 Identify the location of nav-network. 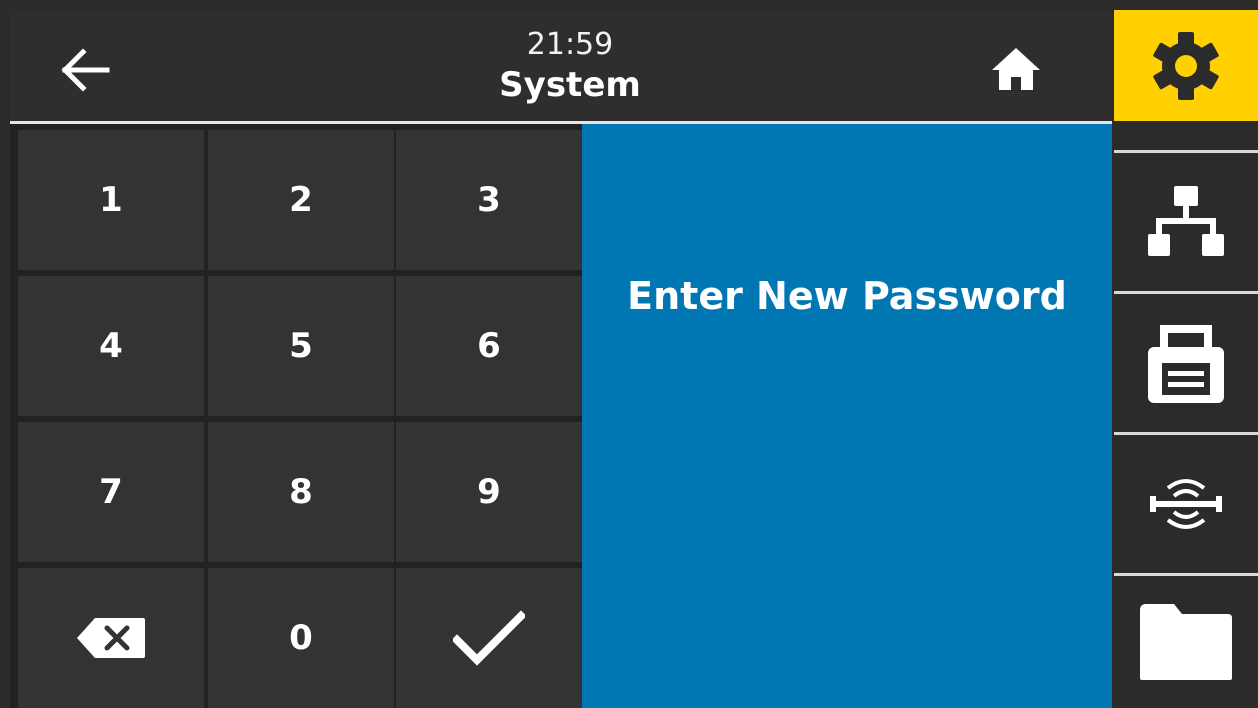
(1186, 222).